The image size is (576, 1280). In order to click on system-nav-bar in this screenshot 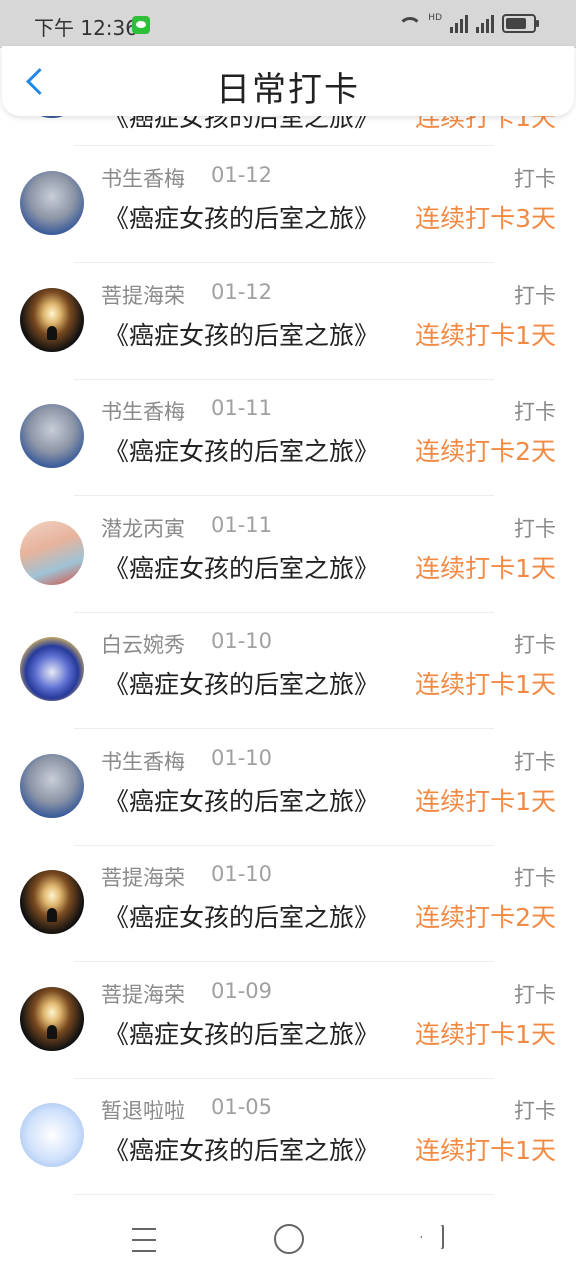, I will do `click(288, 1241)`.